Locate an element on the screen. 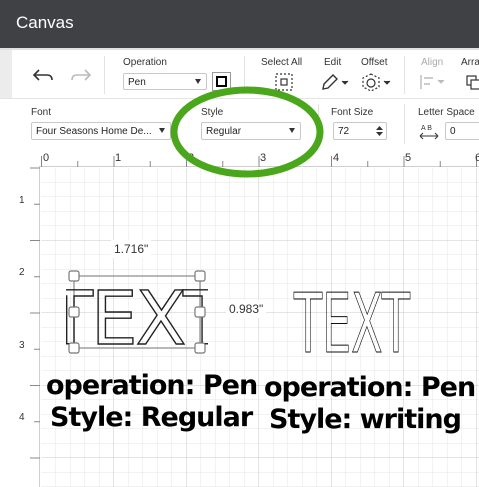 The image size is (479, 487). ruler-left-2: 2 is located at coordinates (22, 272).